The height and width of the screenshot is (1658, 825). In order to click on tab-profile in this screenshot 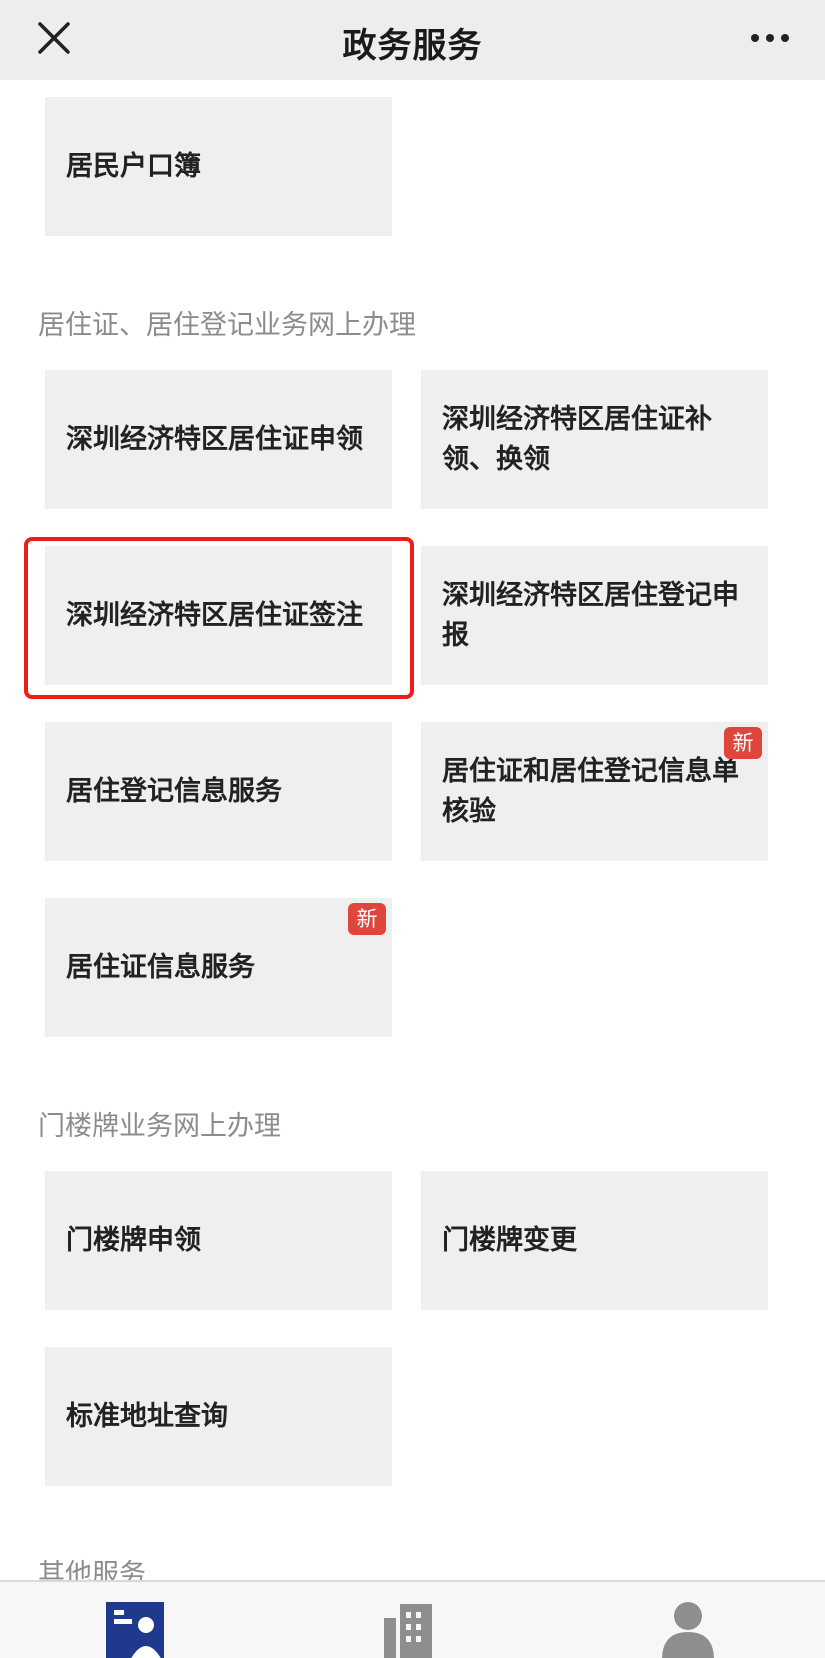, I will do `click(688, 1626)`.